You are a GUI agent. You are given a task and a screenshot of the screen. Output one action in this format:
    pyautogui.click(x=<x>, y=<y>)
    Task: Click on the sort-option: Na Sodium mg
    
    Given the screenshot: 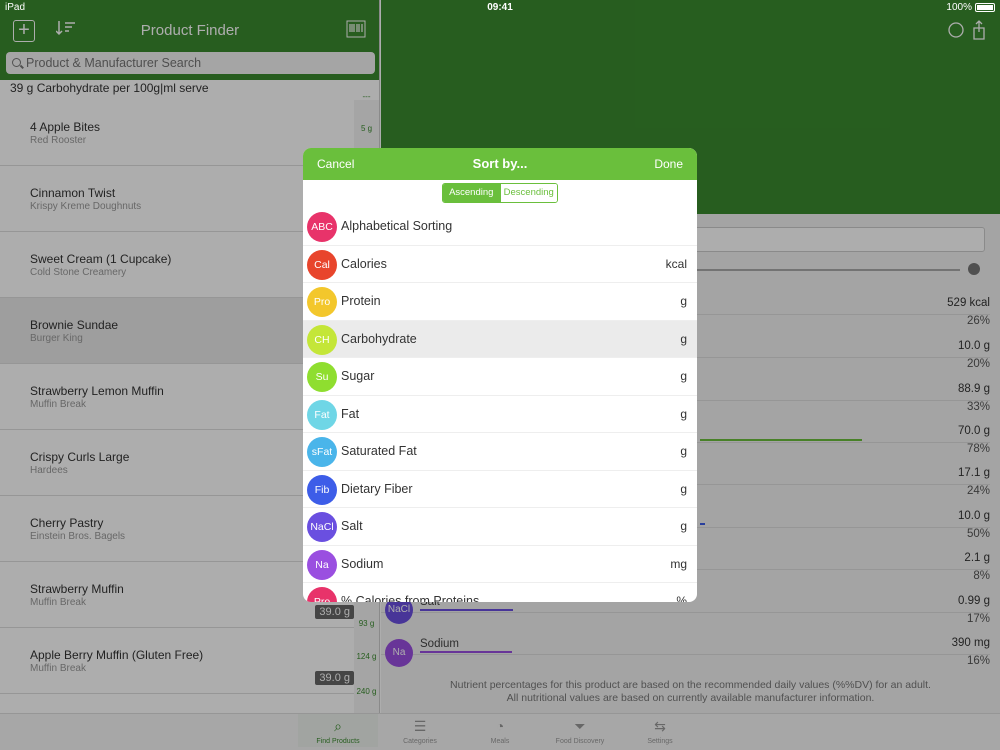 What is the action you would take?
    pyautogui.click(x=500, y=564)
    